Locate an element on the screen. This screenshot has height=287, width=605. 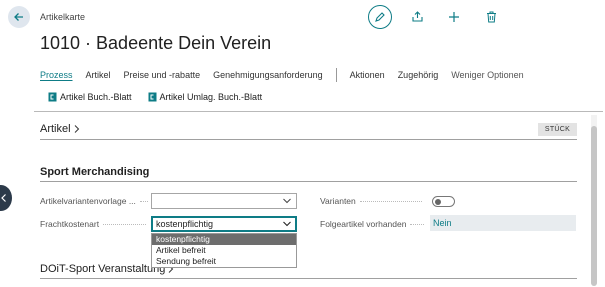
arrow-left-icon is located at coordinates (18, 17).